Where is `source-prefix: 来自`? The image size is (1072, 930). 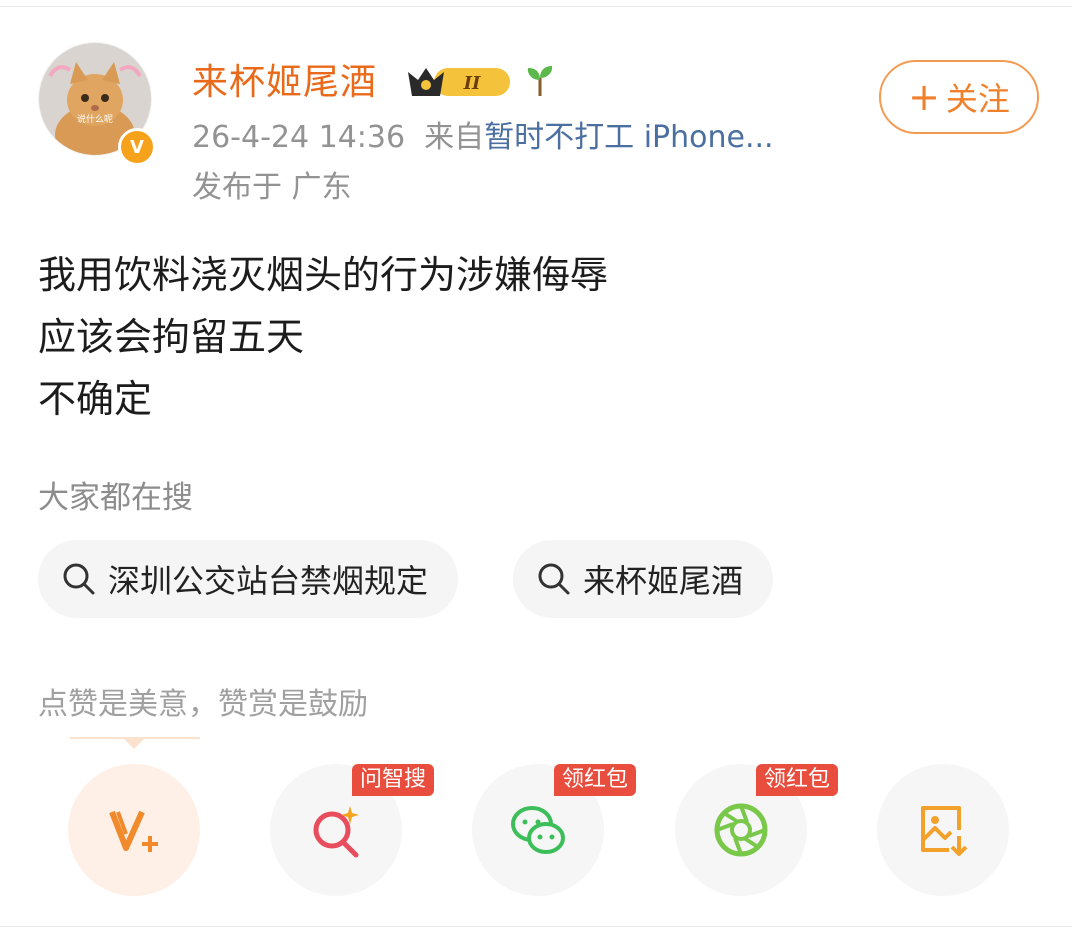
source-prefix: 来自 is located at coordinates (454, 137).